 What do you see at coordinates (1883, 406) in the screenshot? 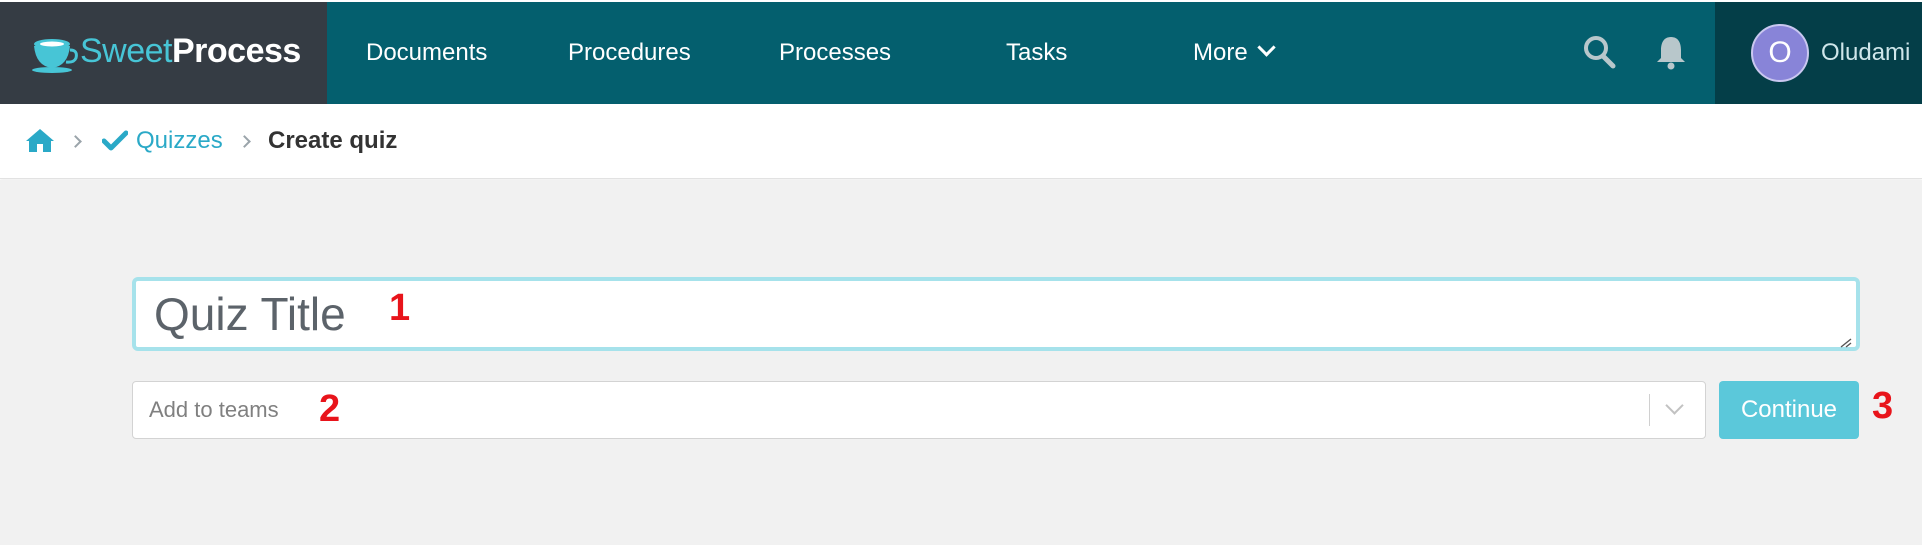
I see `annotation-3: 3` at bounding box center [1883, 406].